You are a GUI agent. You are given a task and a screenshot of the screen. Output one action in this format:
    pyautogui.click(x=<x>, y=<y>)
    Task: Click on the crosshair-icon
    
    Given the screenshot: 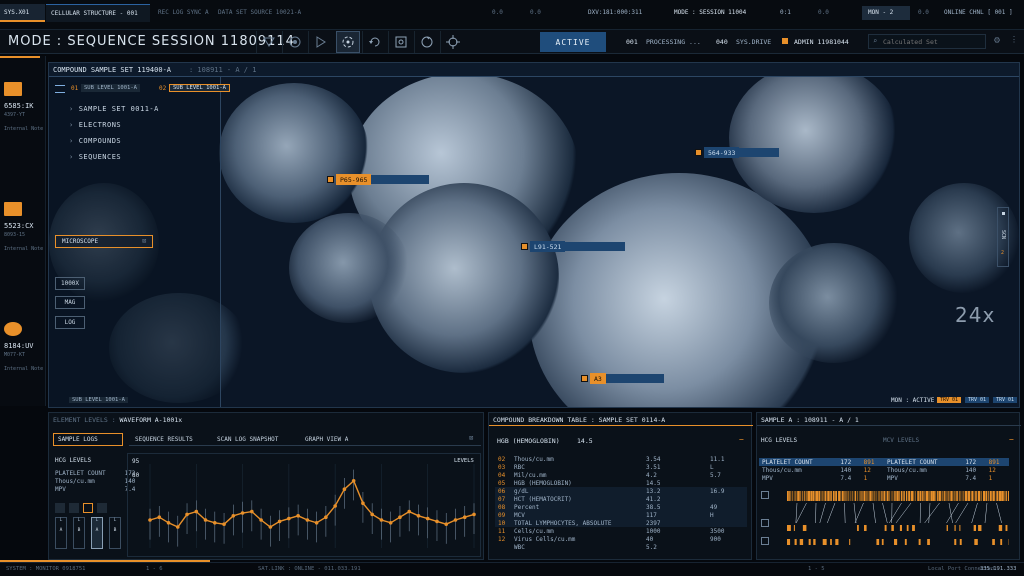 What is the action you would take?
    pyautogui.click(x=452, y=42)
    